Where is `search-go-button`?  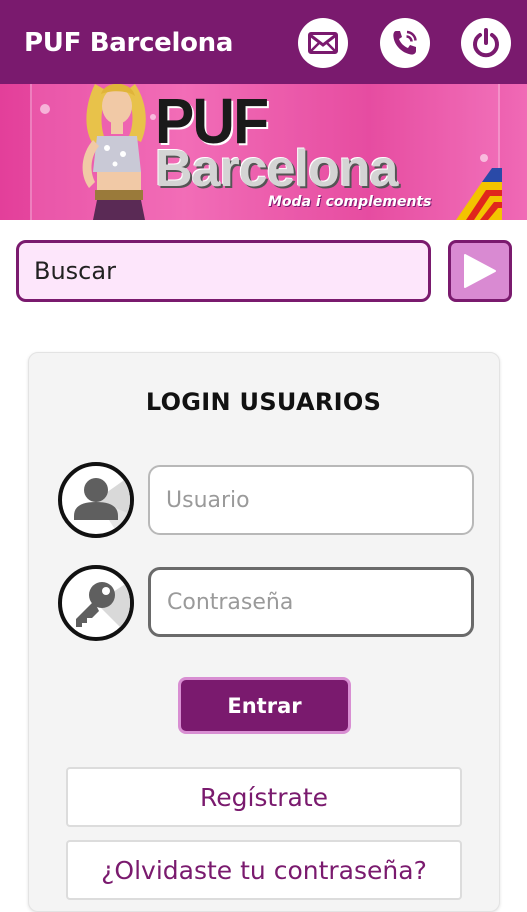
search-go-button is located at coordinates (480, 271).